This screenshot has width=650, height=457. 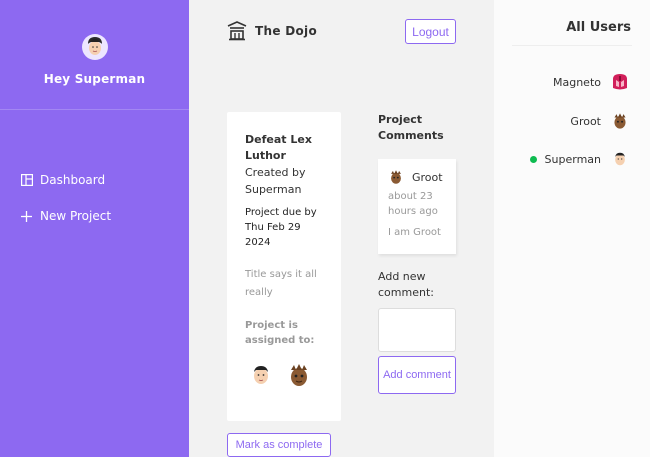 I want to click on project-title: Defeat Lex Luthor, so click(x=278, y=147).